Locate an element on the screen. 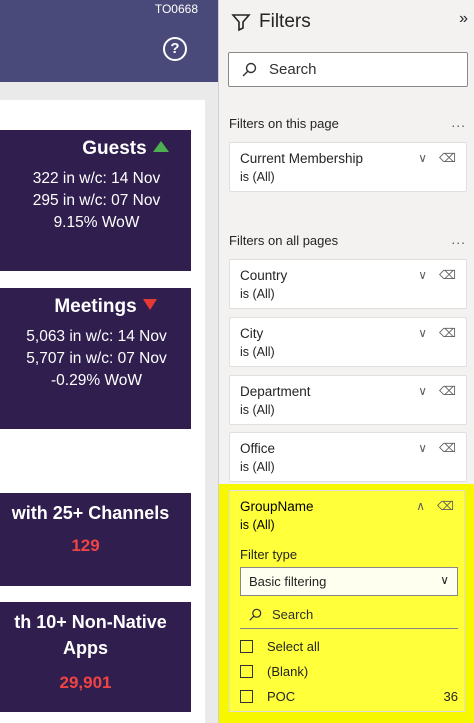 This screenshot has height=723, width=474. meetings-current: 5,063 in w/c: 14 Nov is located at coordinates (96, 336).